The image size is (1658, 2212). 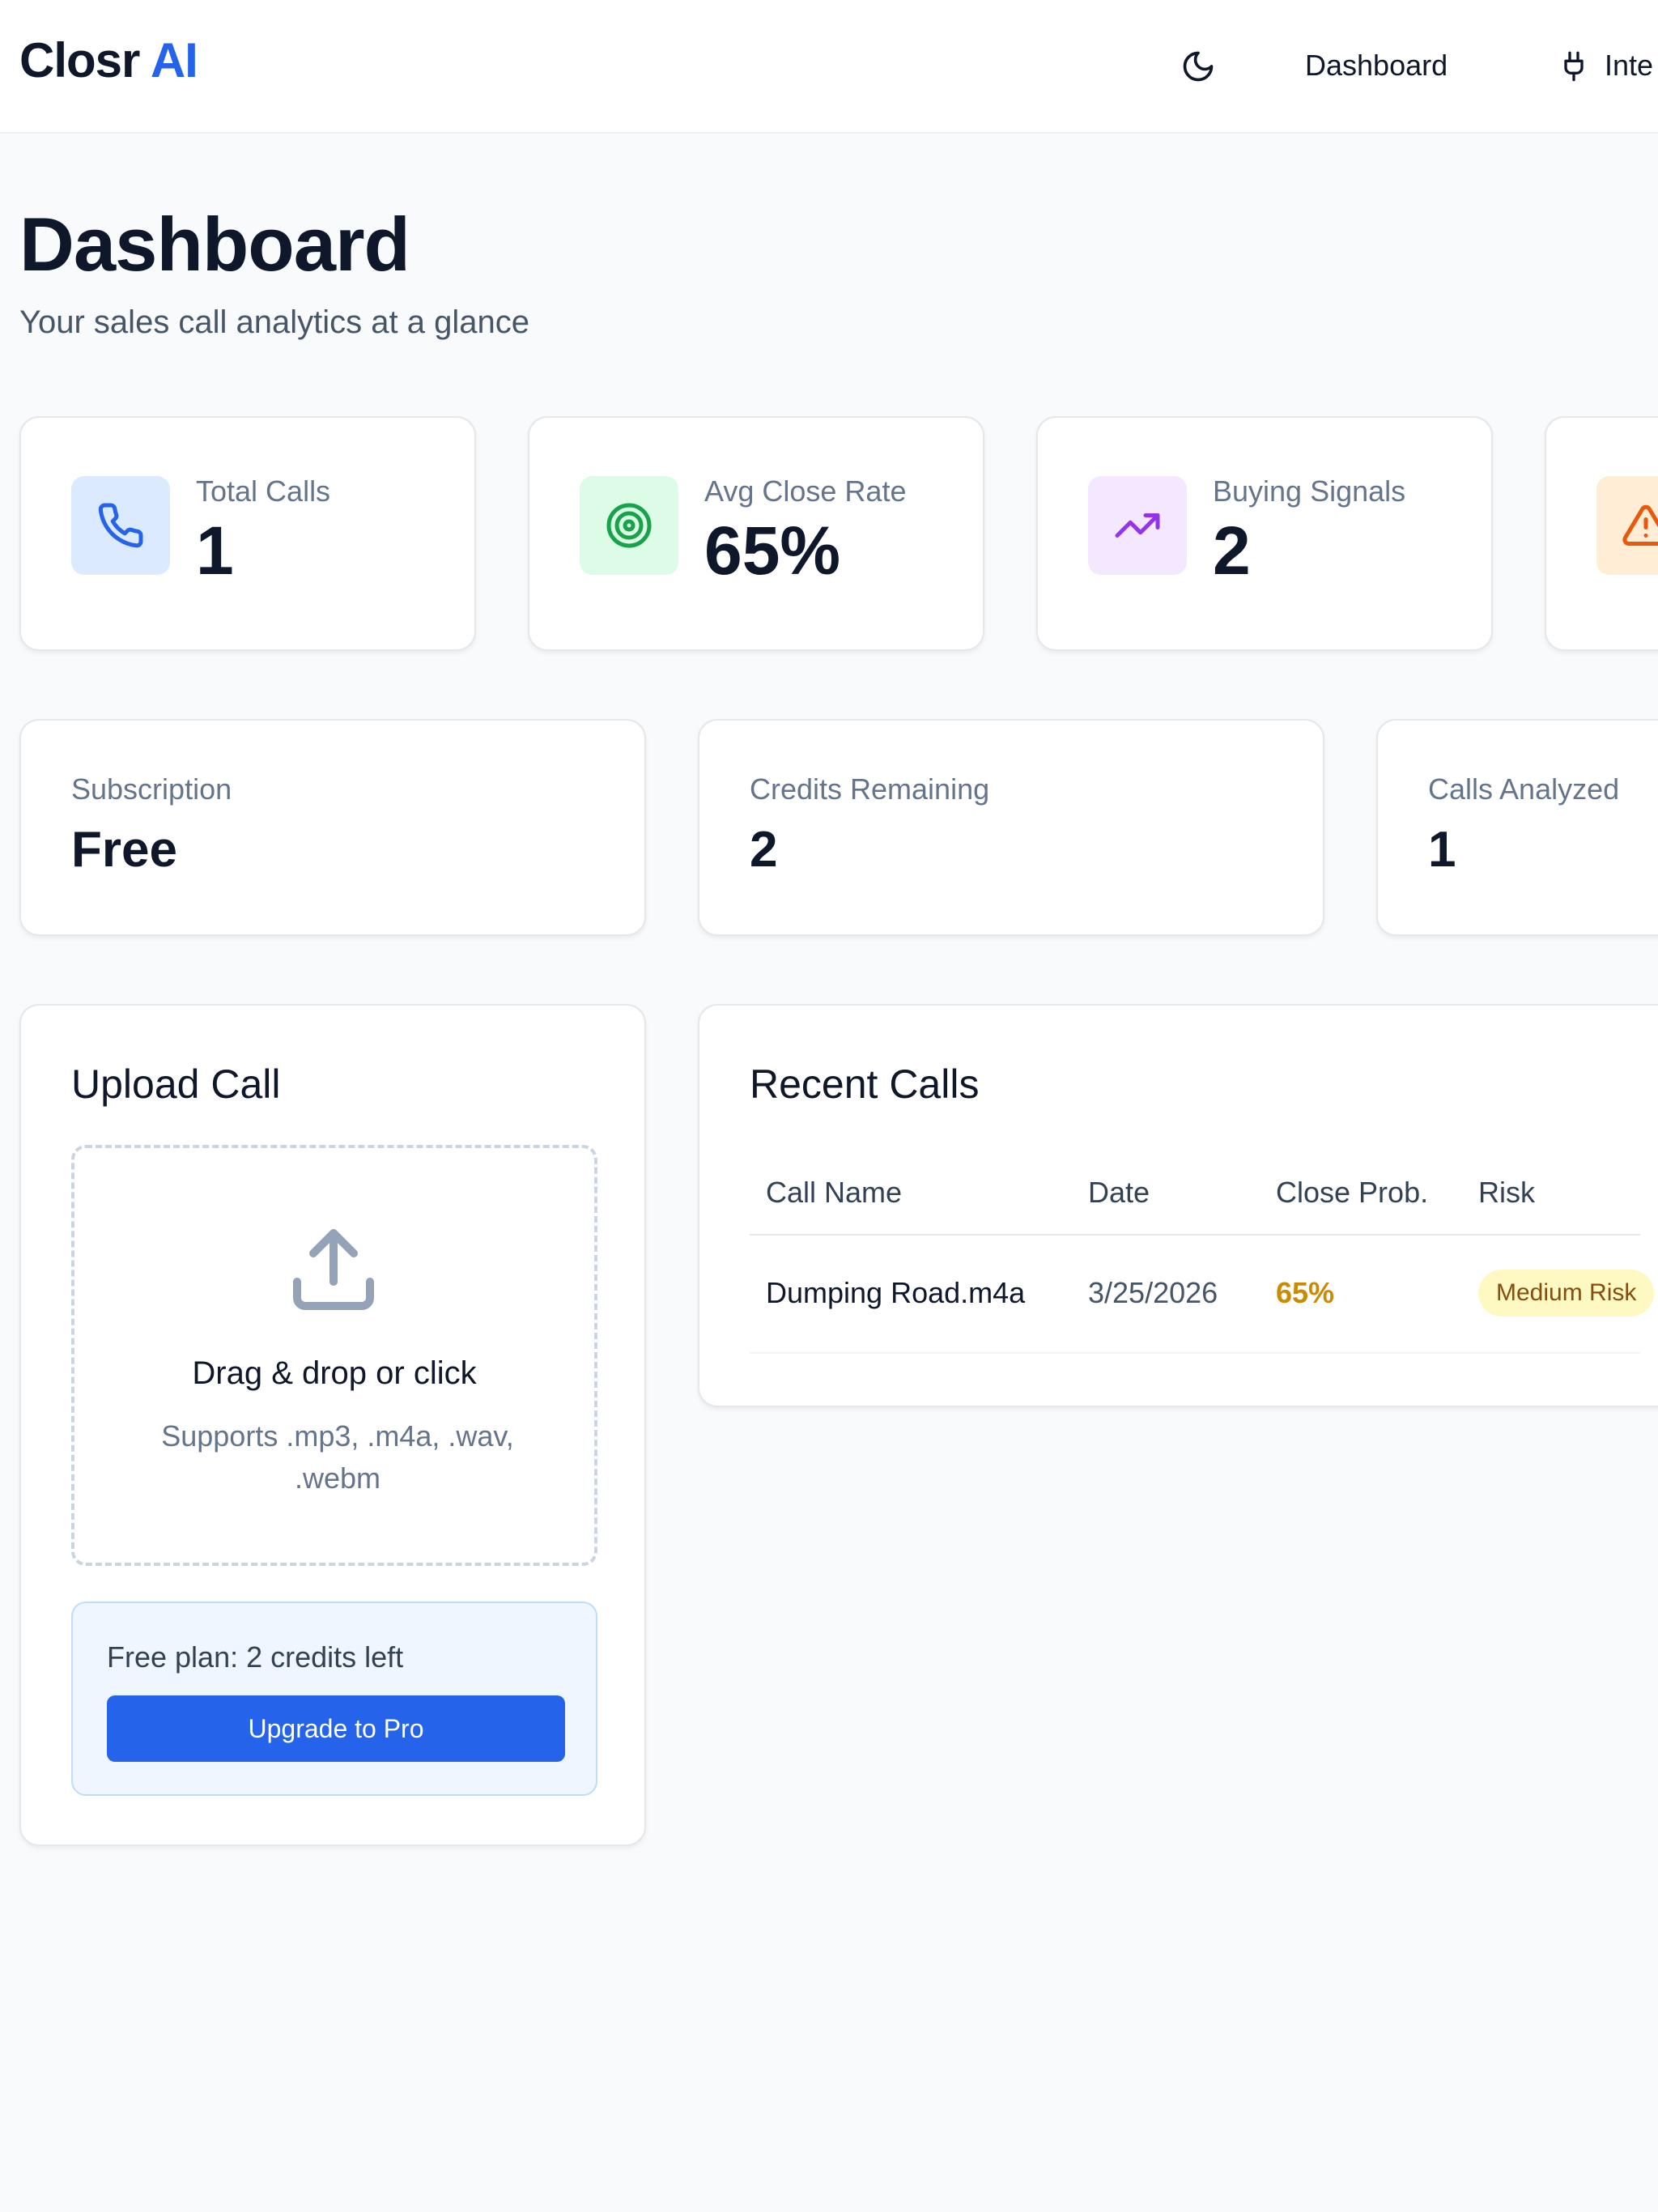 What do you see at coordinates (151, 789) in the screenshot?
I see `info-label: Subscription` at bounding box center [151, 789].